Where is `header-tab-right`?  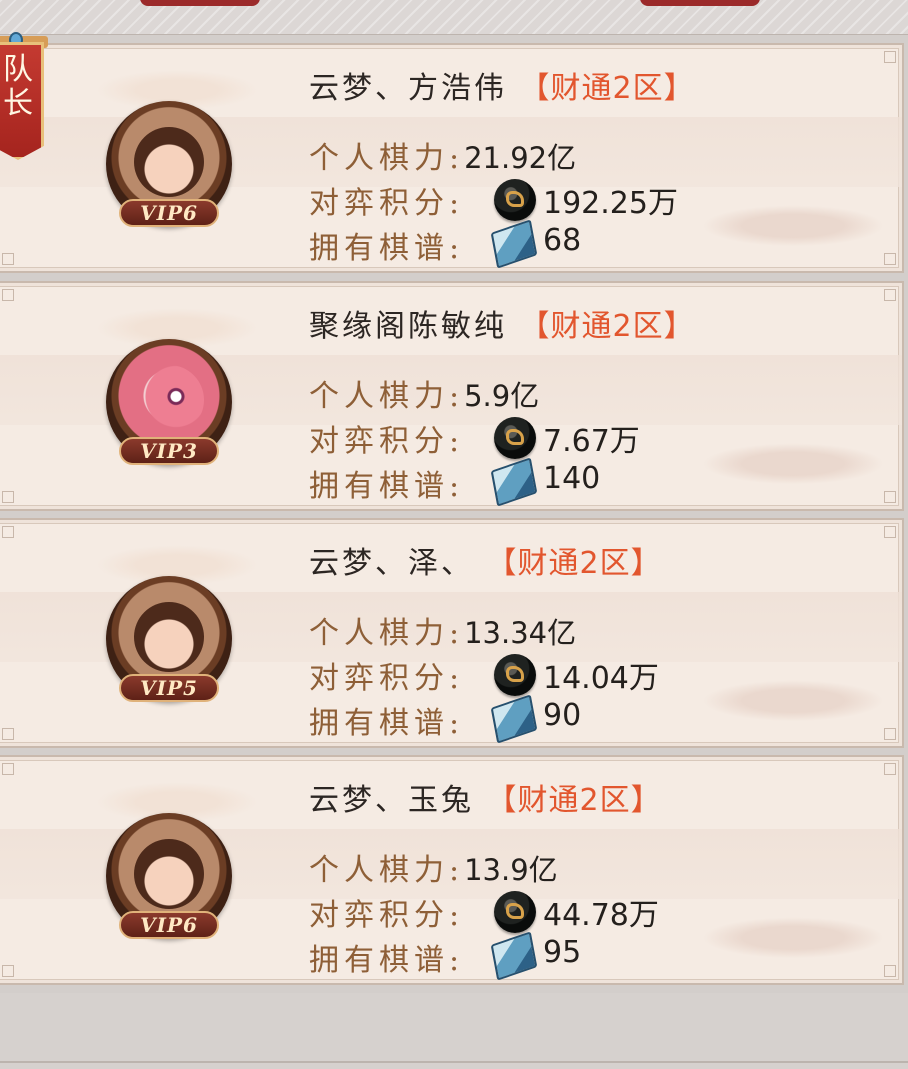 header-tab-right is located at coordinates (700, 3).